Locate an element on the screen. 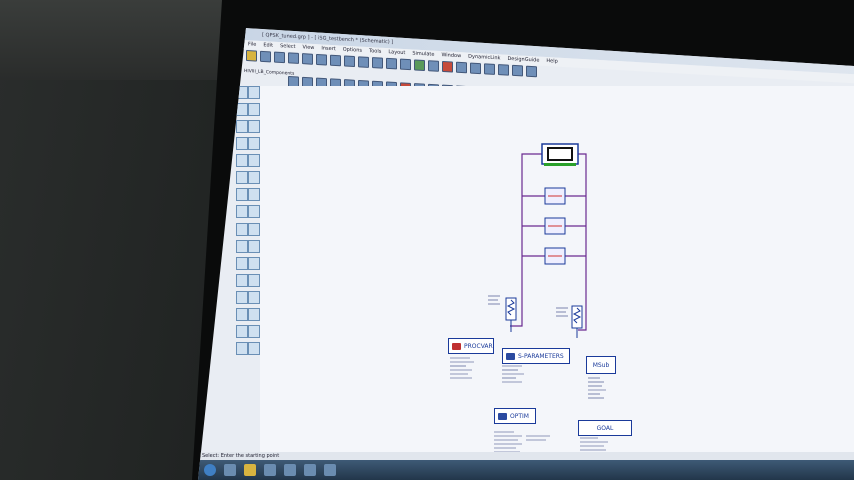  zoom-in-icon is located at coordinates (377, 63).